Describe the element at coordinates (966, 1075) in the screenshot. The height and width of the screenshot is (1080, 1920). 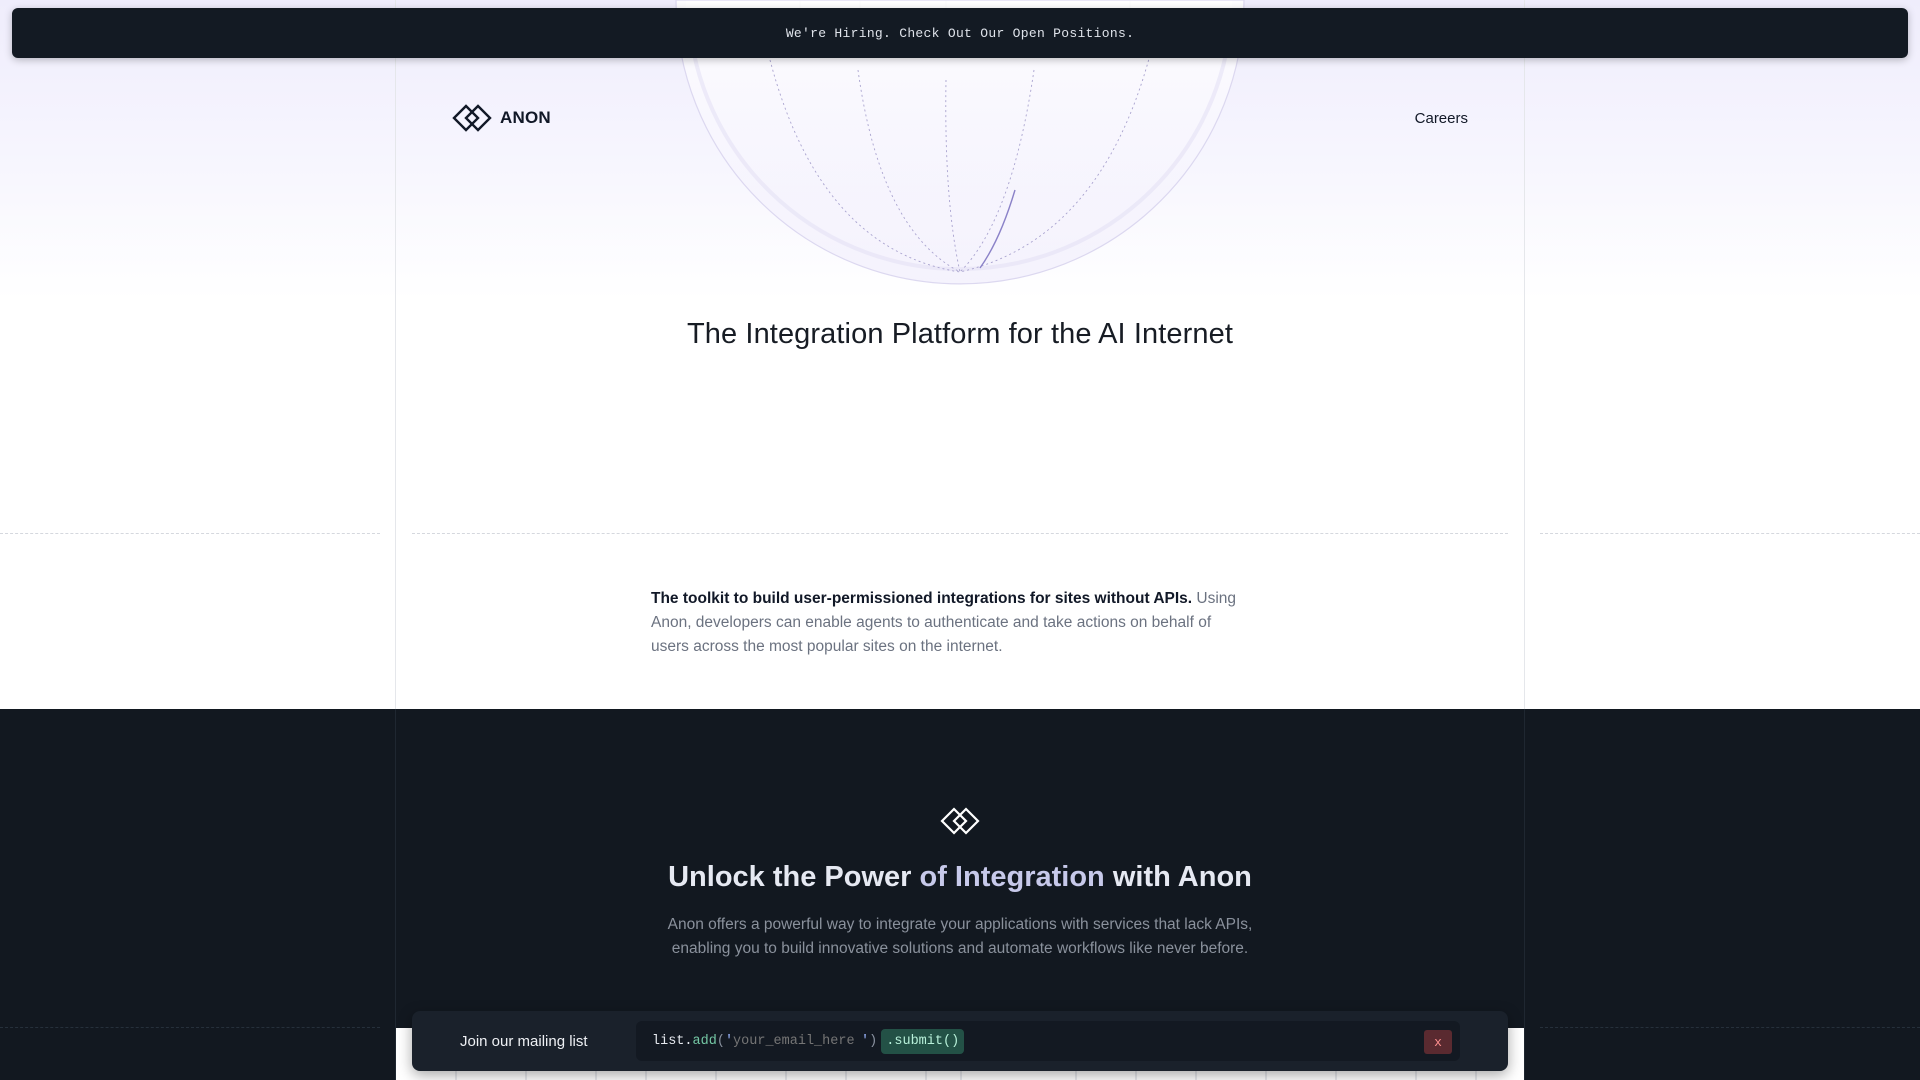
I see `section-grid-lines` at that location.